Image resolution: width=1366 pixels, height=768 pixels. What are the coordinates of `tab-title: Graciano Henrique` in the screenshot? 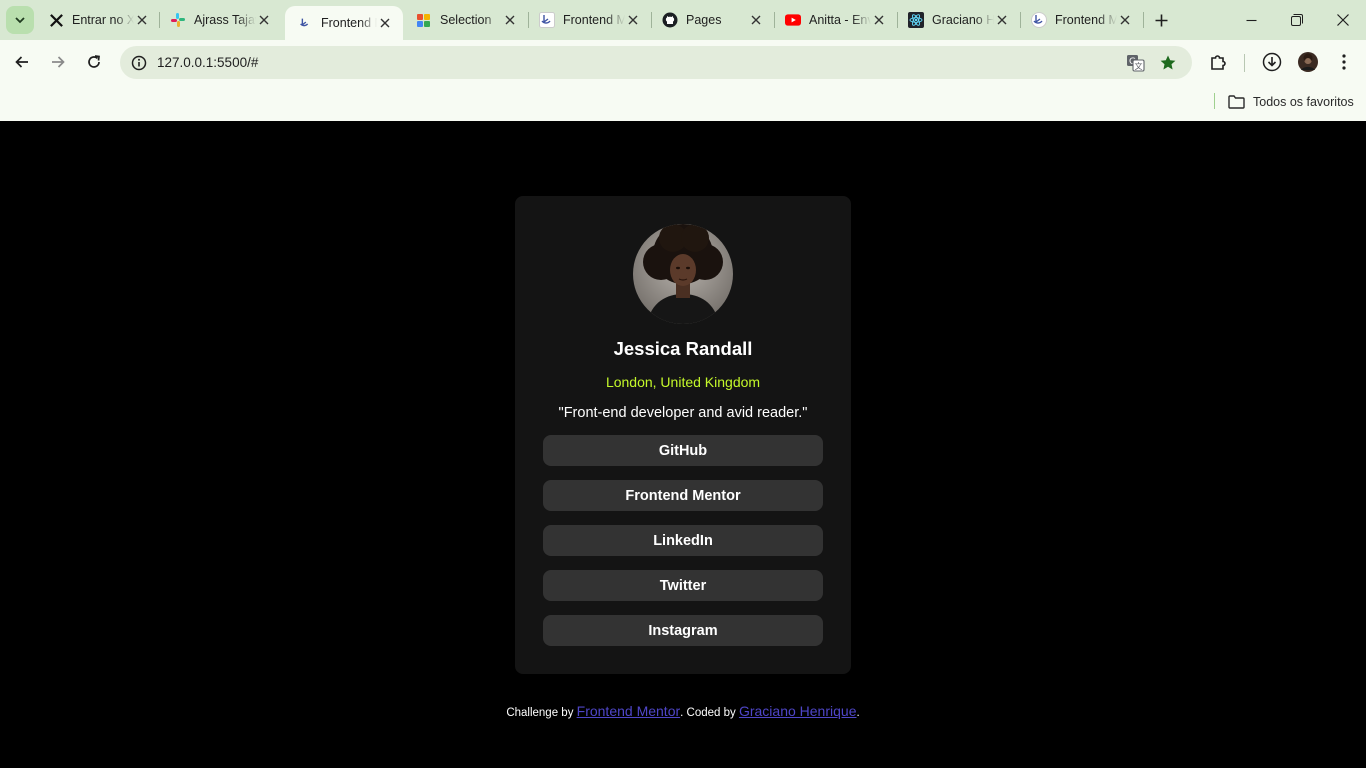 It's located at (963, 20).